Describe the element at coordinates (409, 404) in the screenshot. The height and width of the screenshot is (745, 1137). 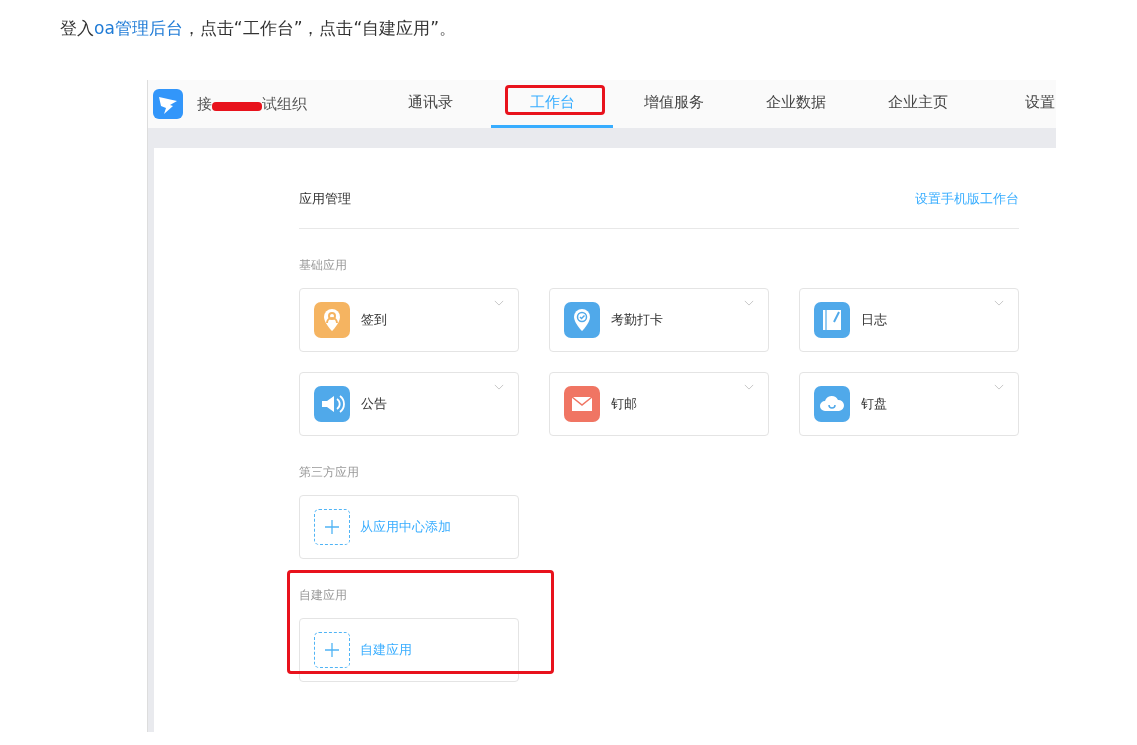
I see `app-card: 公告` at that location.